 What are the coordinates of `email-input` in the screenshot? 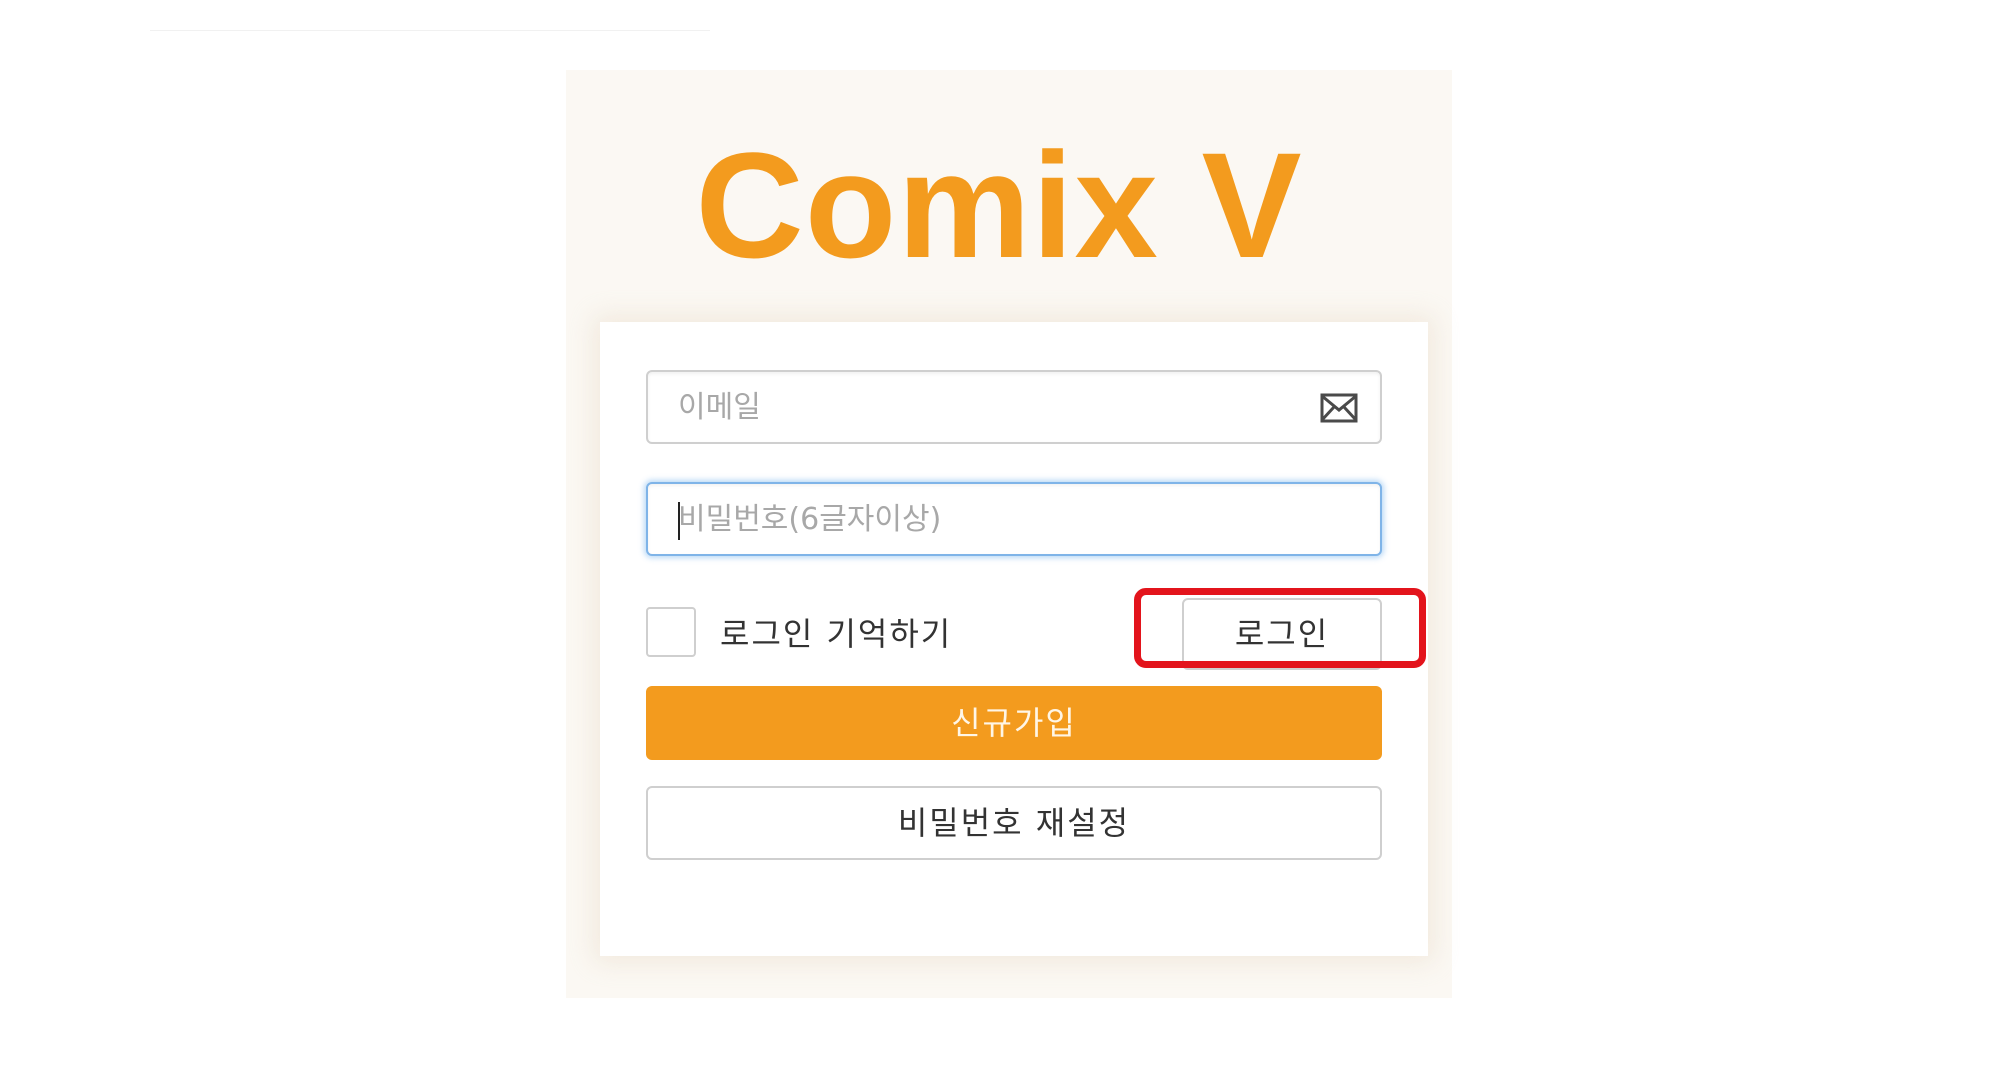 It's located at (1014, 407).